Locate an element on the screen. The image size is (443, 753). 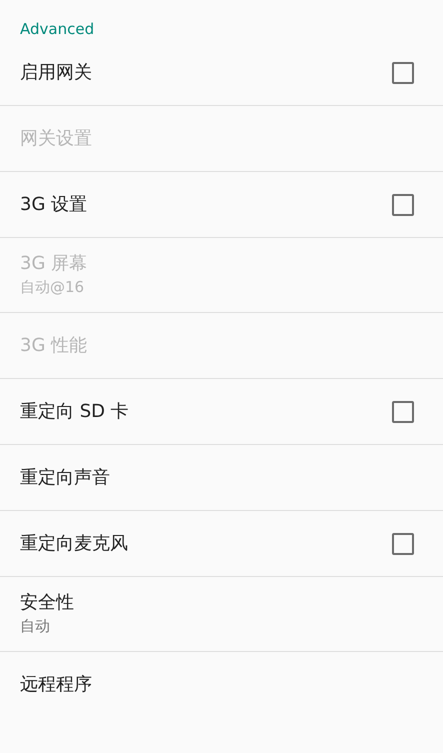
preference-title: 网关设置 is located at coordinates (56, 138).